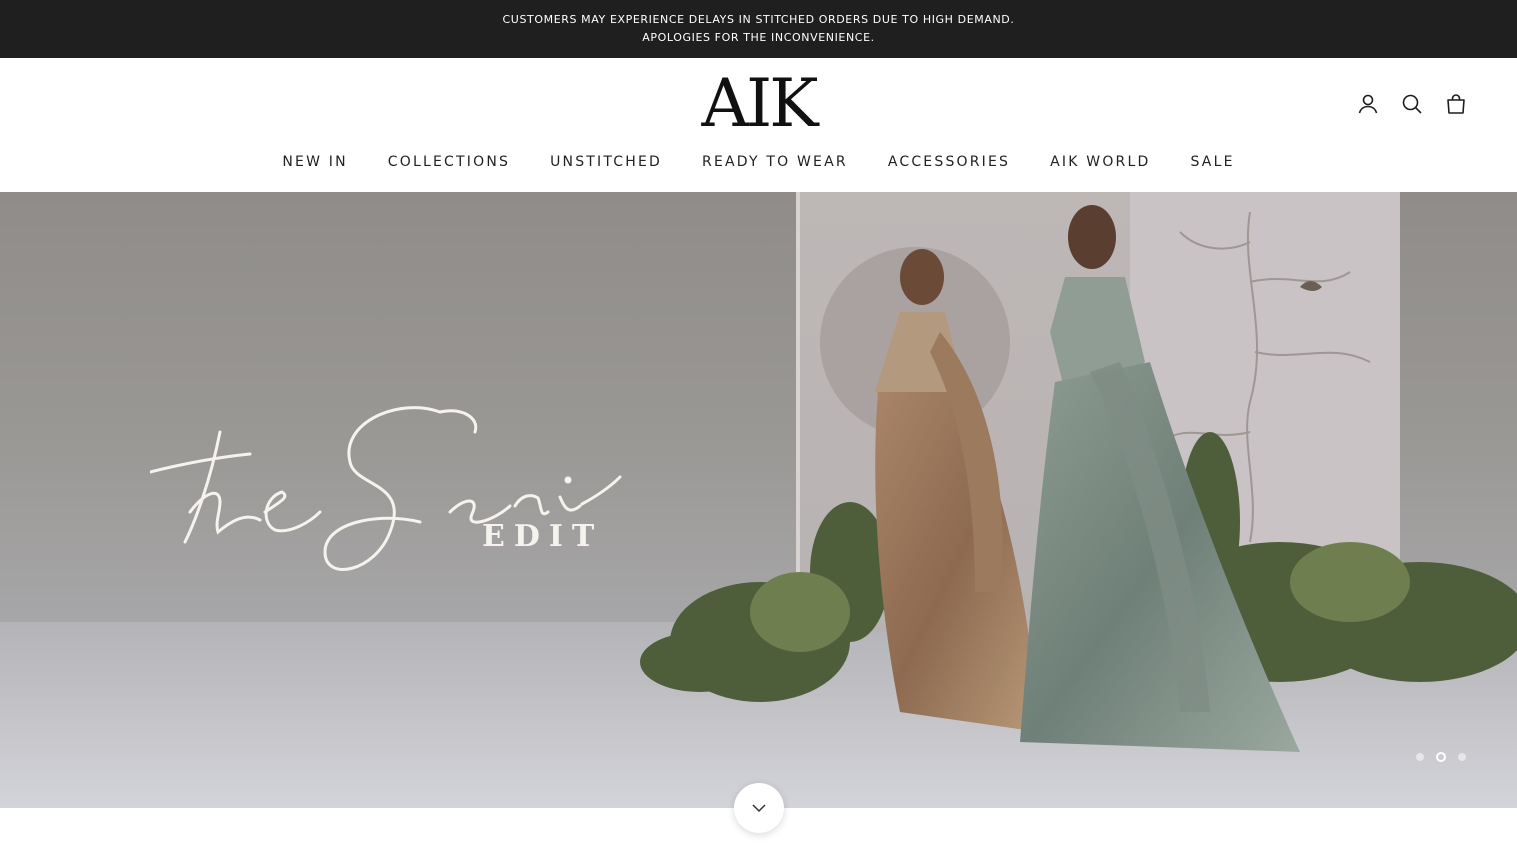 This screenshot has height=844, width=1517. I want to click on nav-item-unstitched: UNSTITCHED, so click(606, 162).